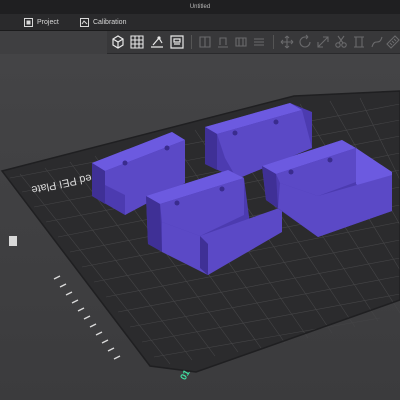  Describe the element at coordinates (118, 42) in the screenshot. I see `add-cube-icon` at that location.